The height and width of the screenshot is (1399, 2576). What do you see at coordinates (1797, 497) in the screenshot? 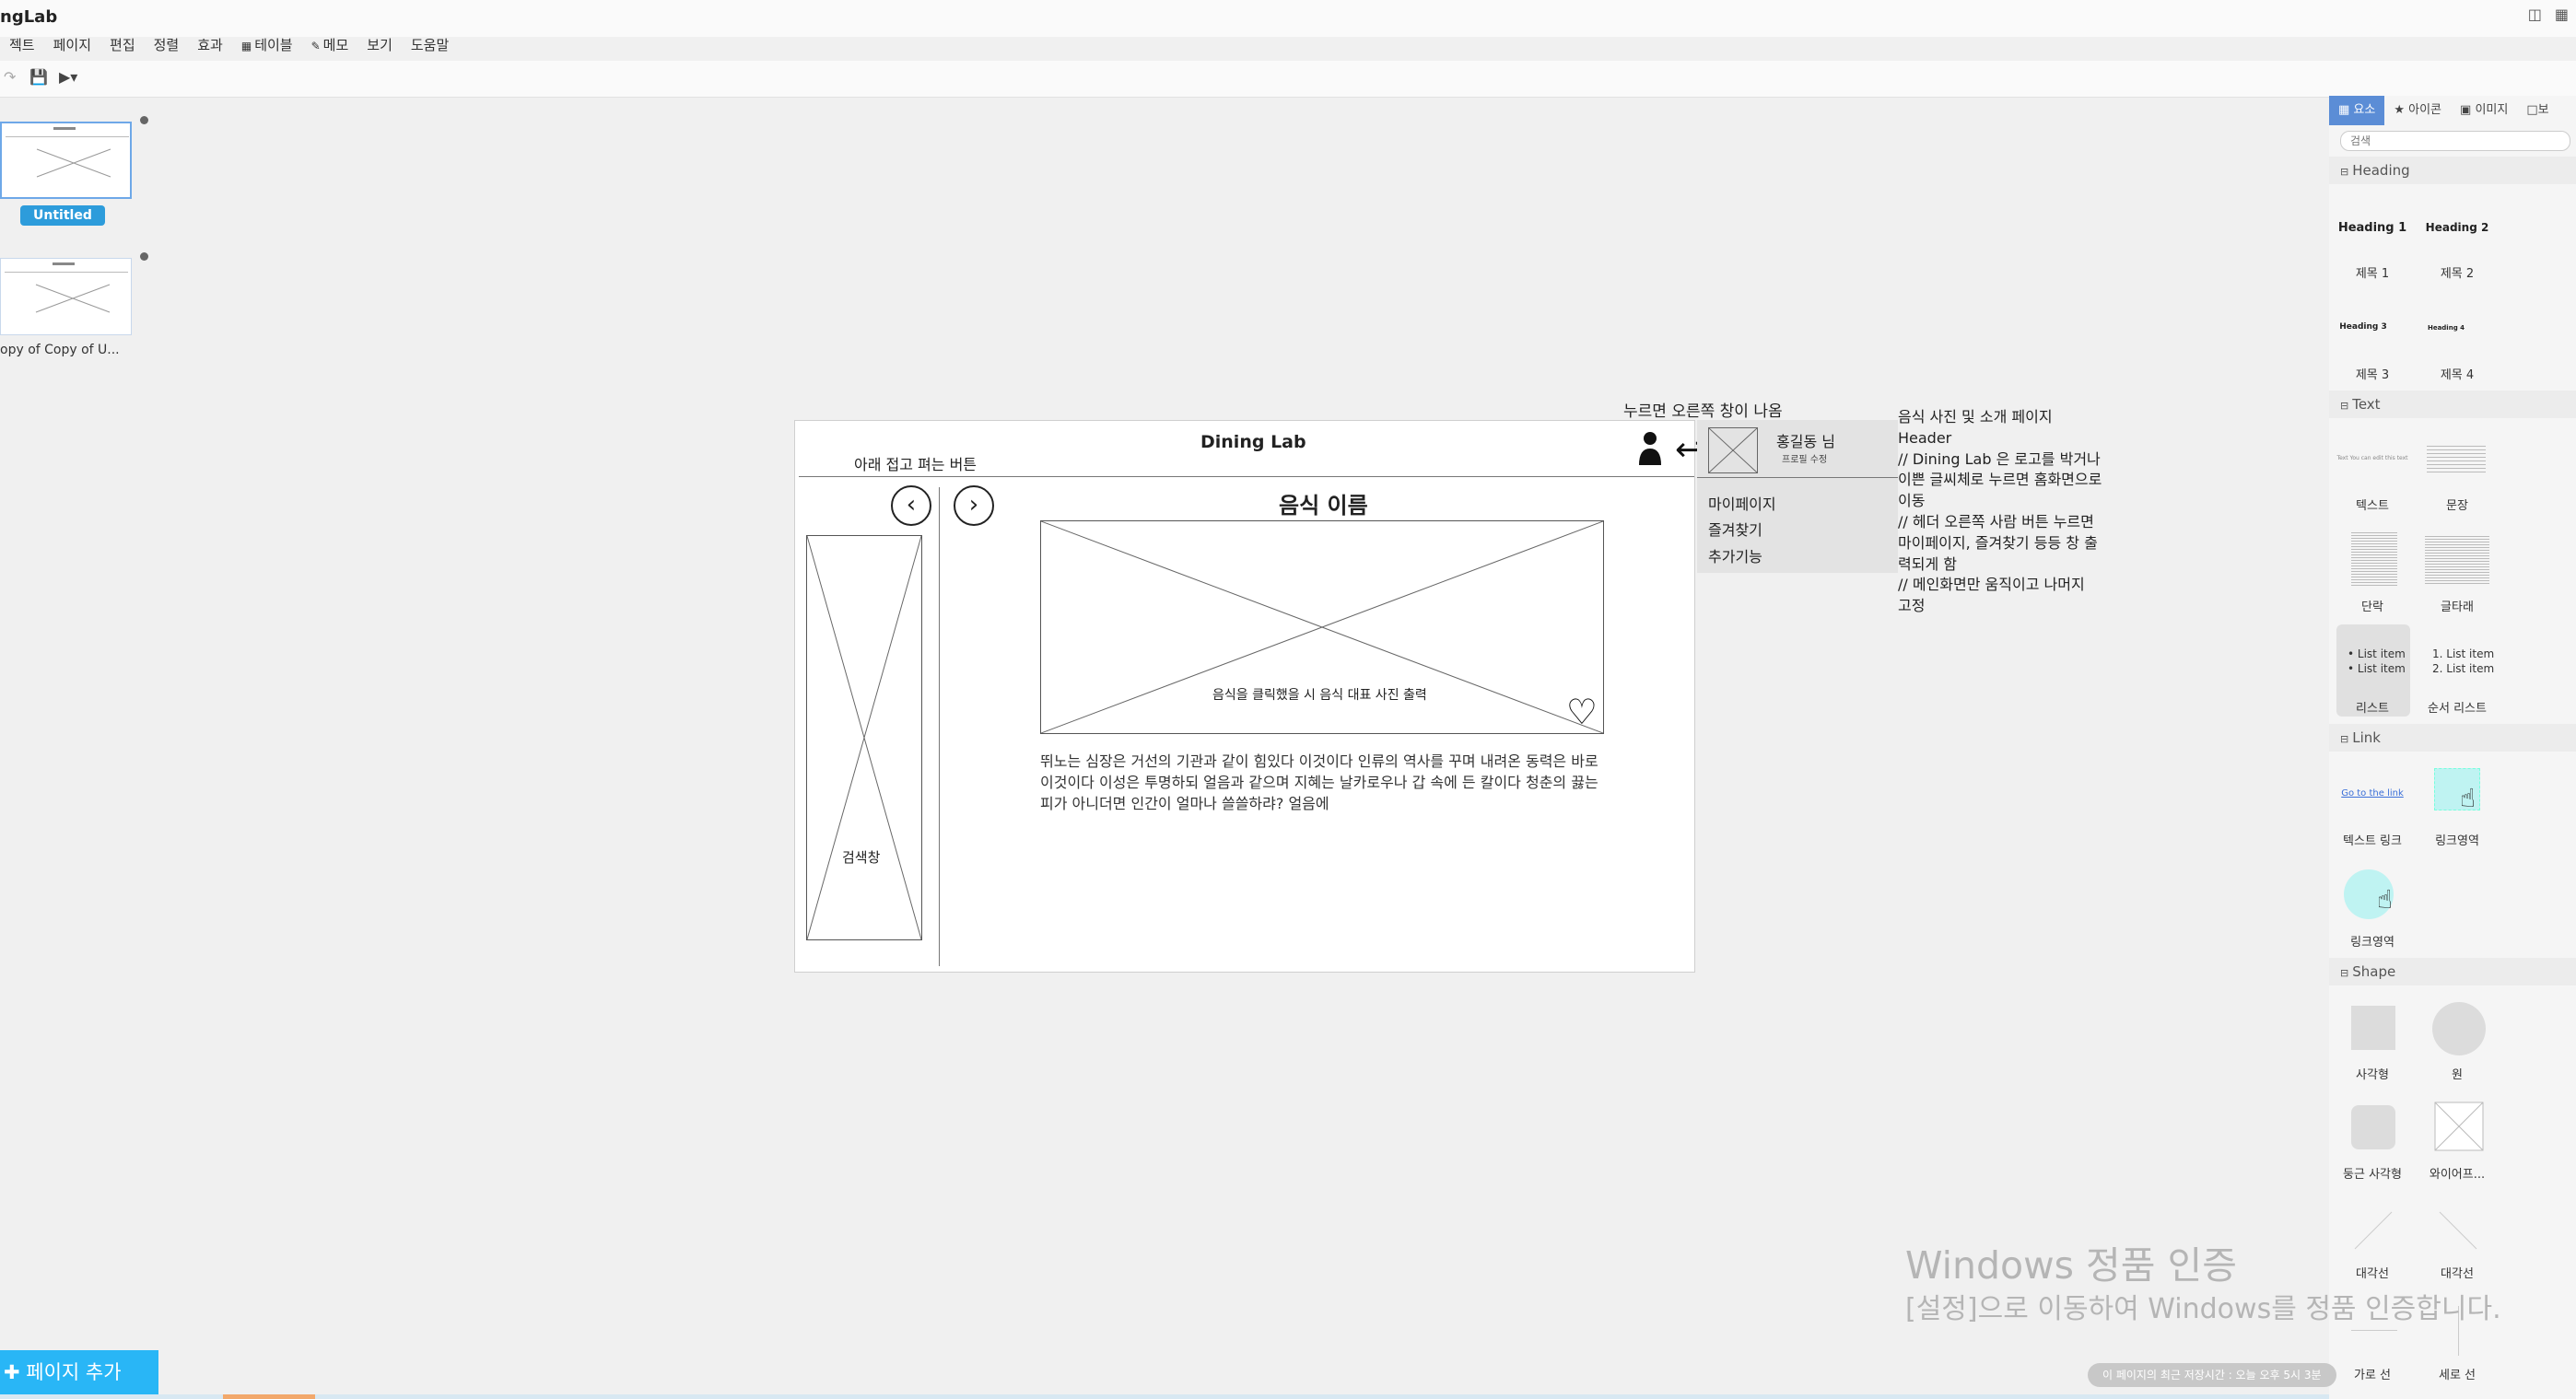
I see `user-dropdown: 홍길동 님 프로필 수정 마이페이지 즐겨찾기 추가기능` at bounding box center [1797, 497].